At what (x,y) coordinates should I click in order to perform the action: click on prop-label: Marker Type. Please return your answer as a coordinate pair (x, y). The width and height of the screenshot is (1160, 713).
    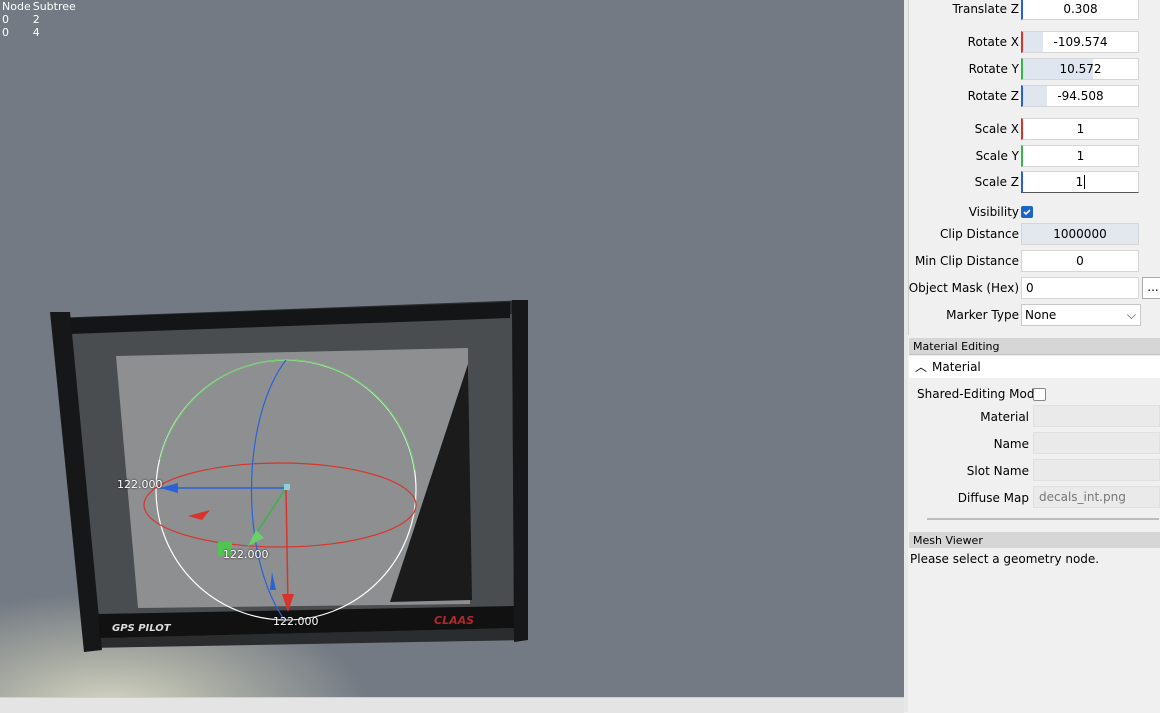
    Looking at the image, I should click on (982, 315).